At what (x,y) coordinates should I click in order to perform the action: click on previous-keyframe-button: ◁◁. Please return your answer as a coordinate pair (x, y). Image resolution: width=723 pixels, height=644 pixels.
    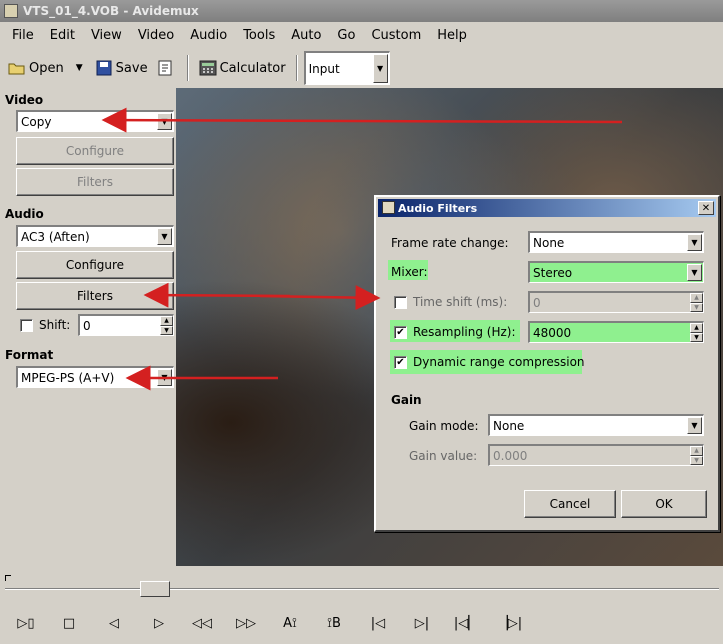
    Looking at the image, I should click on (202, 623).